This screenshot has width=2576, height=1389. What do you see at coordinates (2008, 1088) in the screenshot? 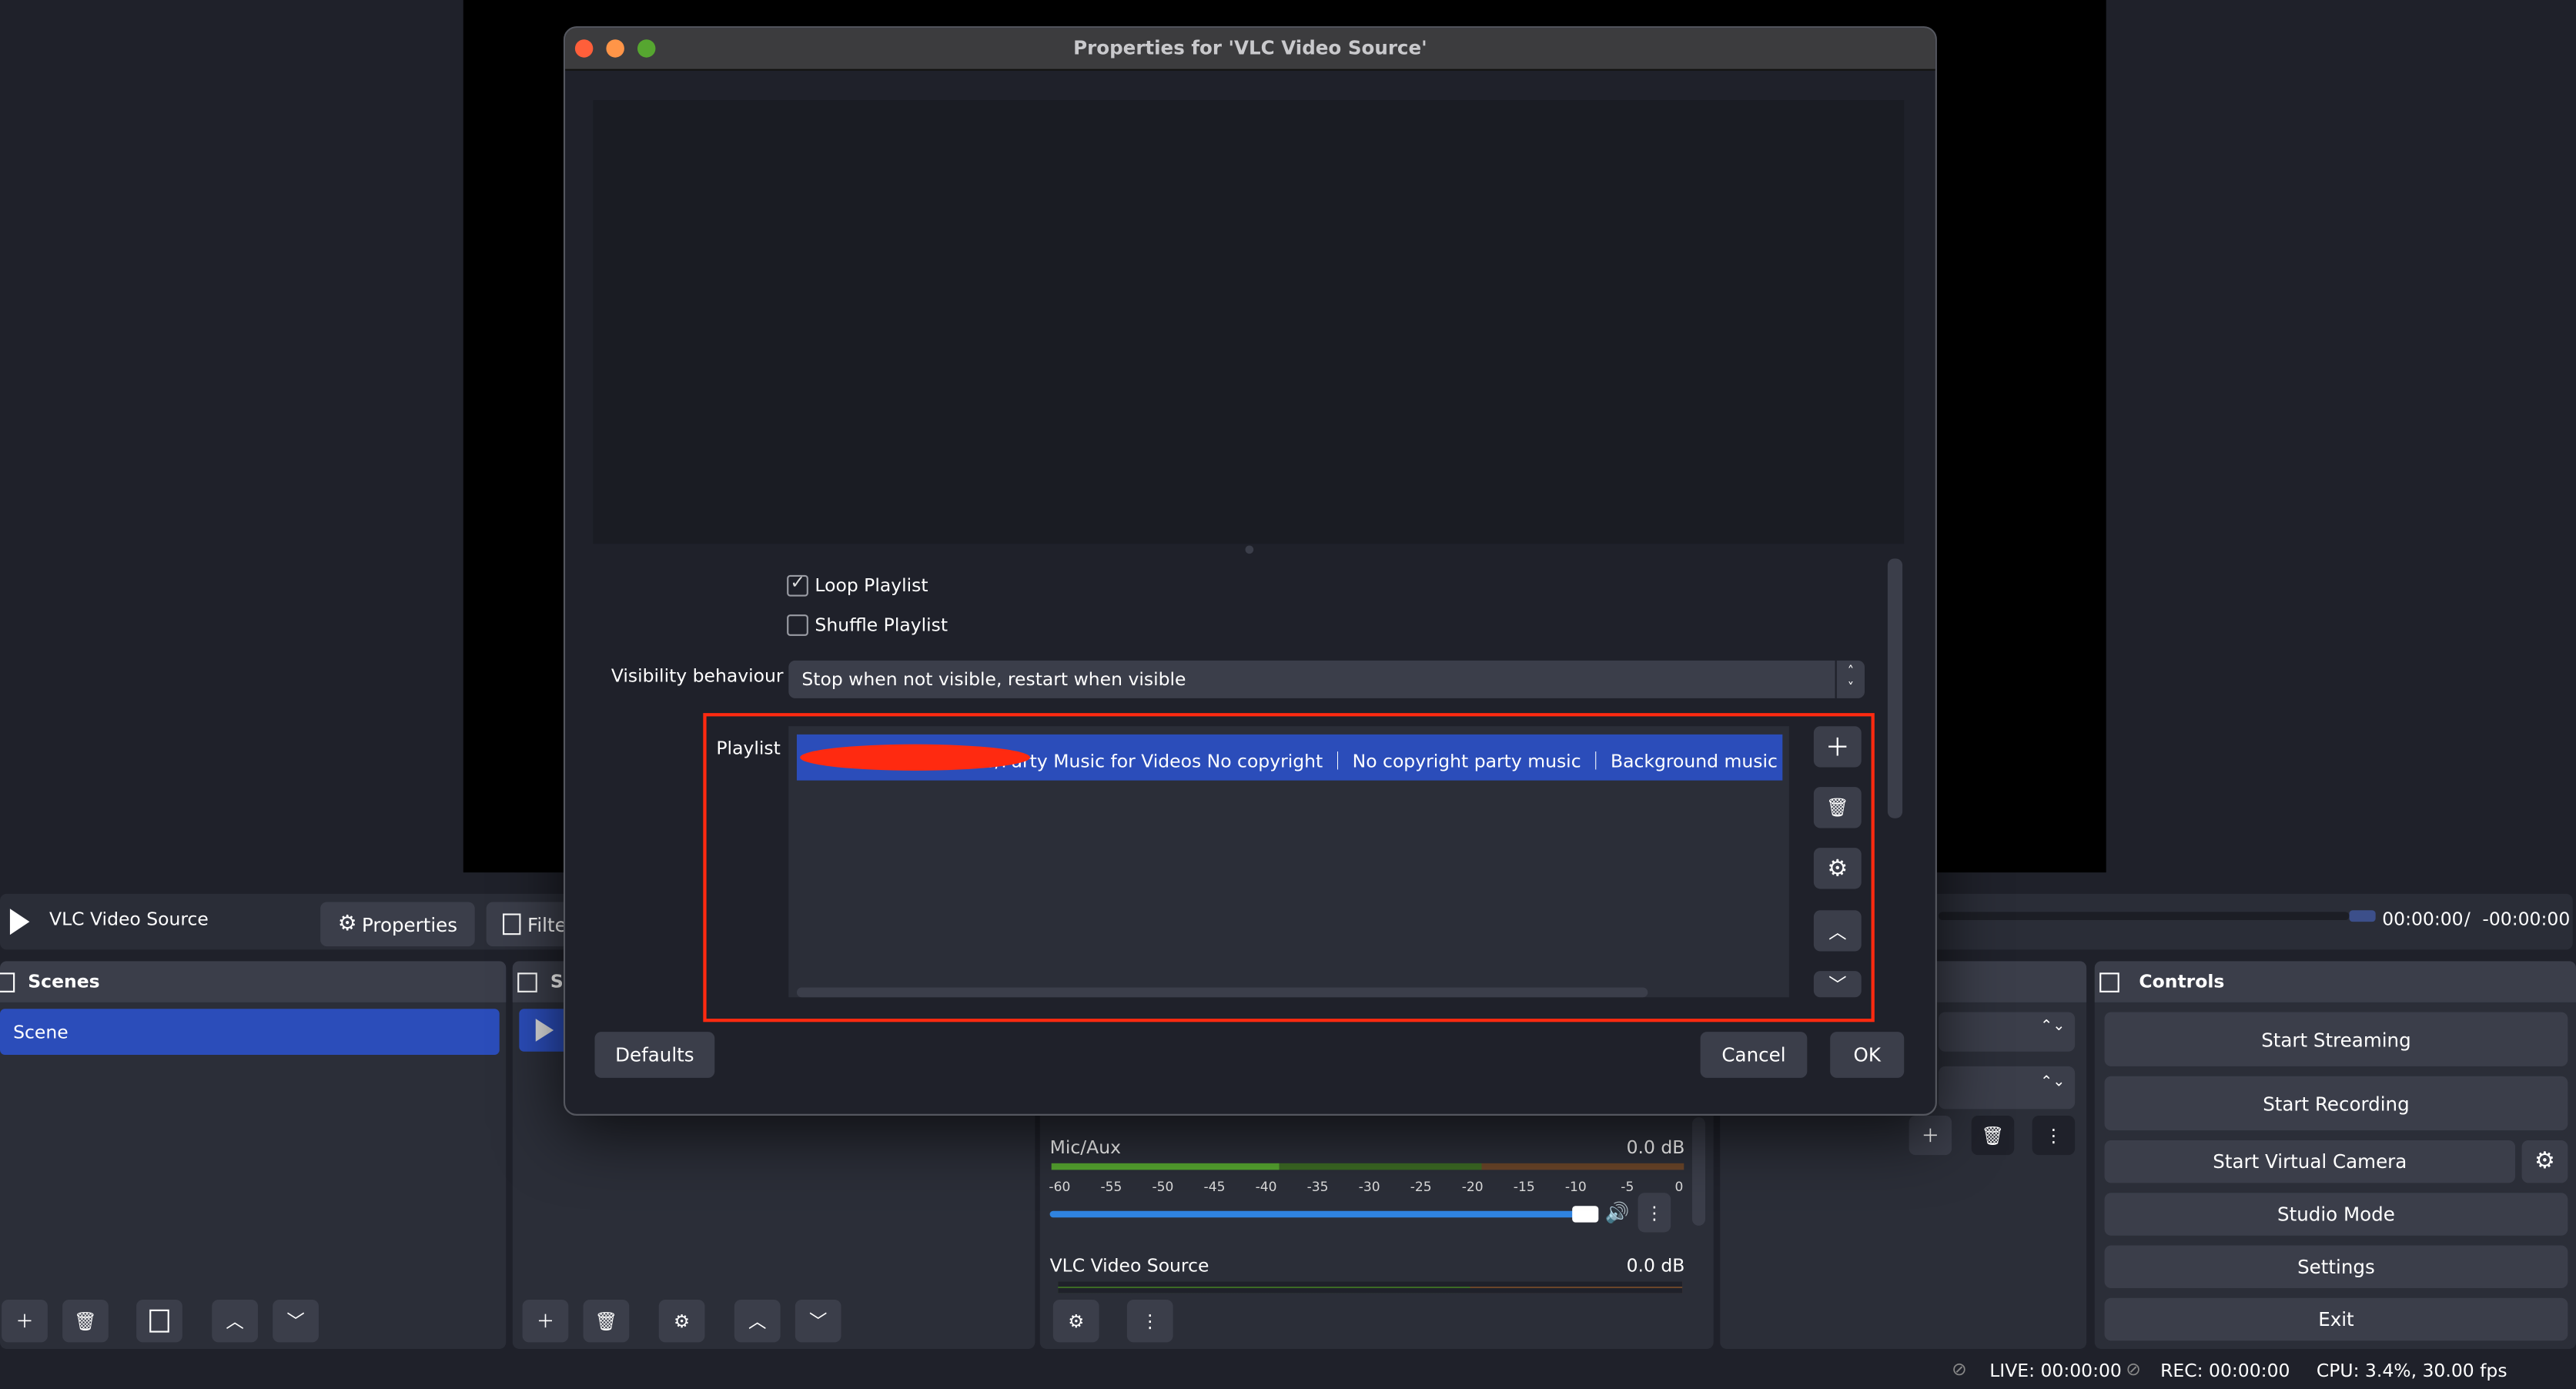
I see `duration-spinbox: ⌃⌄` at bounding box center [2008, 1088].